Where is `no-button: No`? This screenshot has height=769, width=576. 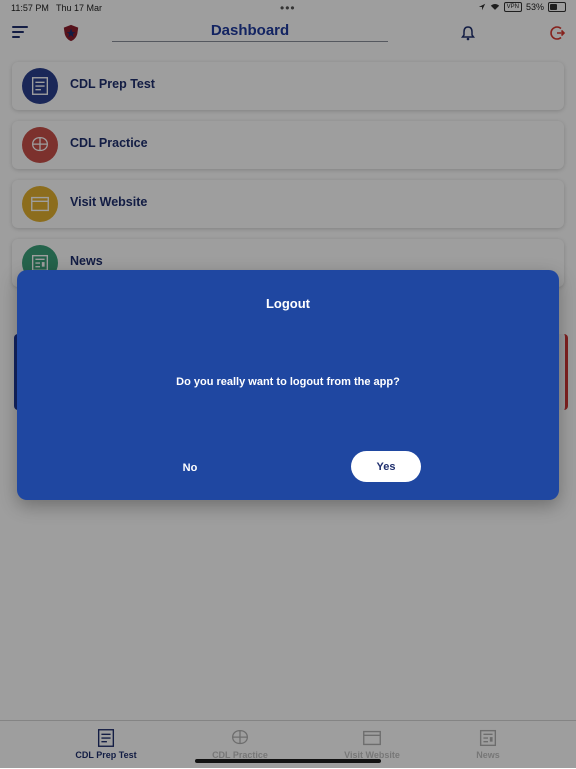
no-button: No is located at coordinates (190, 467).